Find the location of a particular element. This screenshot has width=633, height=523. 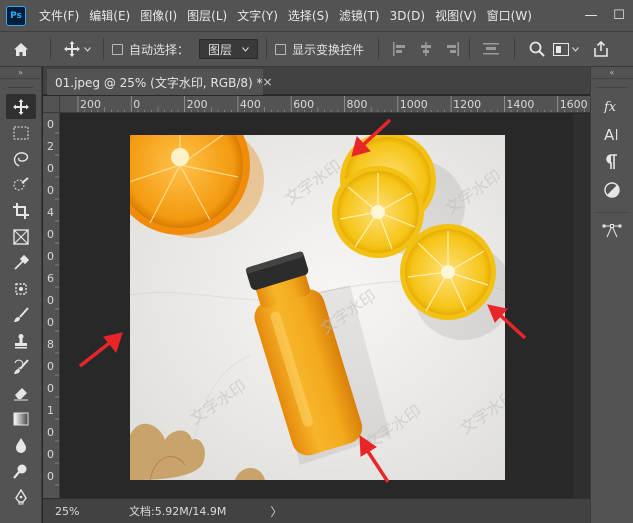

pen-tool-icon is located at coordinates (21, 496).